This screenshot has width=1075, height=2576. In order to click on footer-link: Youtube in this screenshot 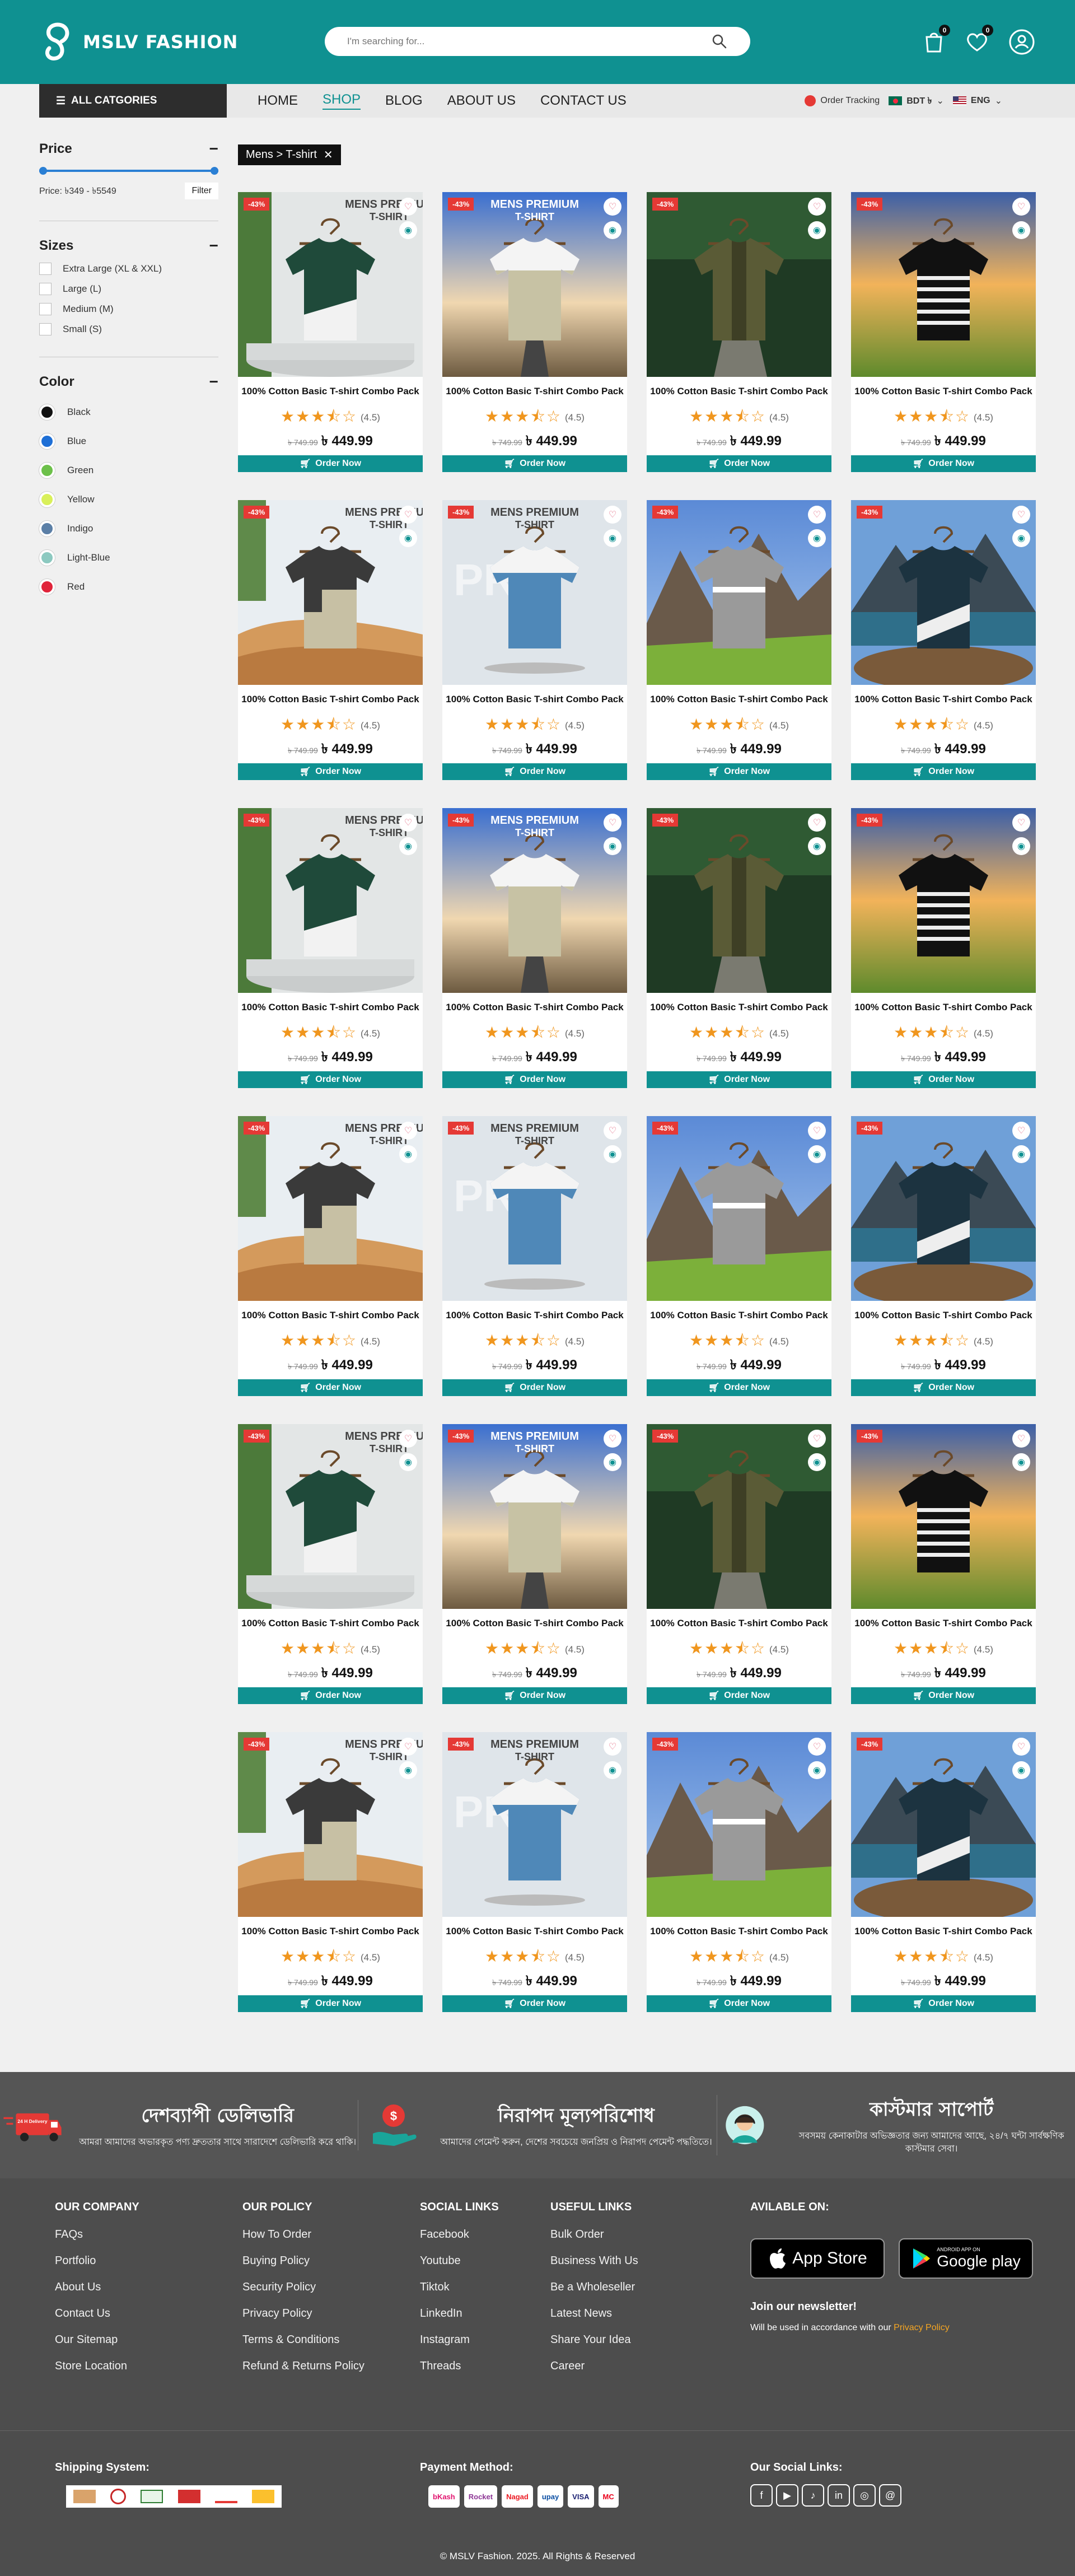, I will do `click(459, 2261)`.